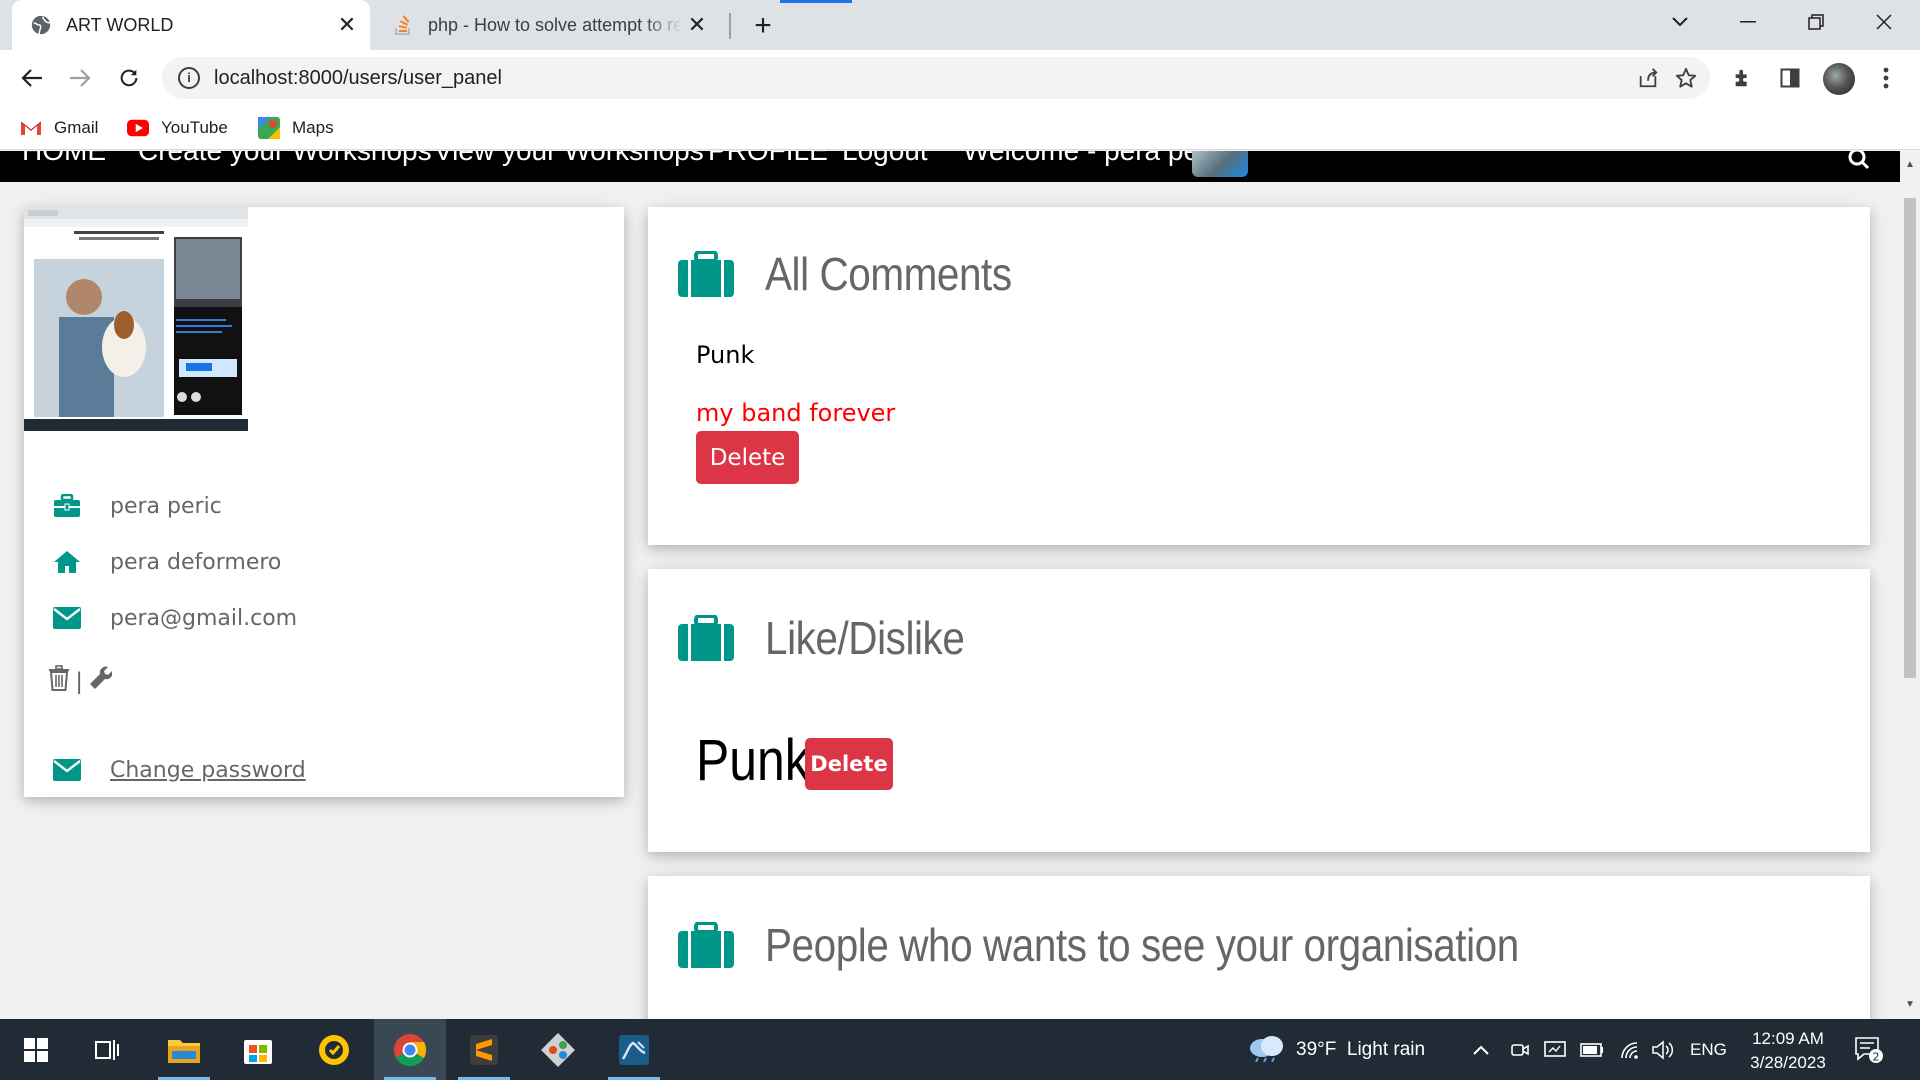 The height and width of the screenshot is (1080, 1920). Describe the element at coordinates (1884, 22) in the screenshot. I see `close-window-icon` at that location.